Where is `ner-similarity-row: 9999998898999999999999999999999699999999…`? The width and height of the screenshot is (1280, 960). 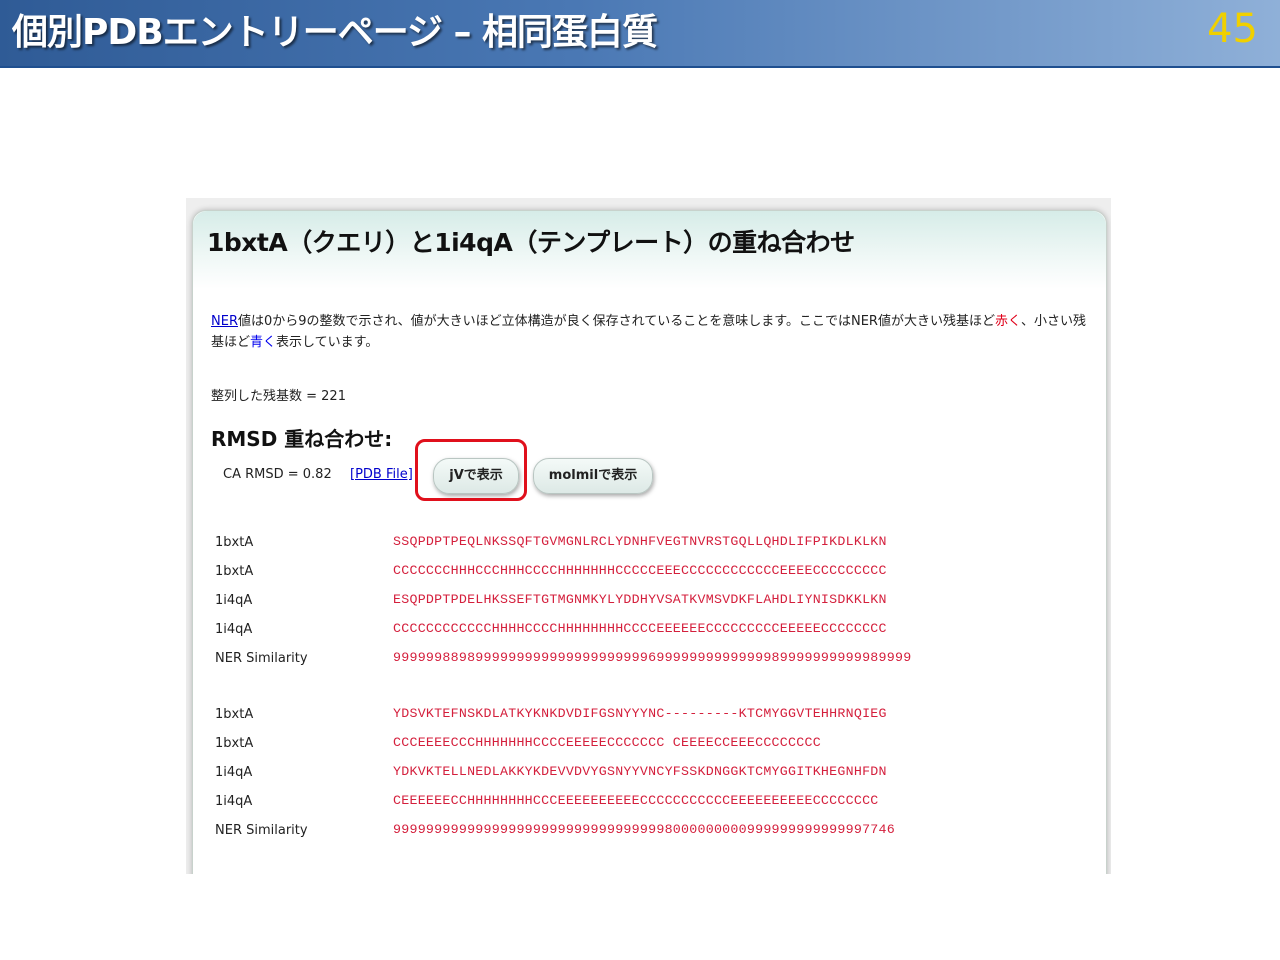 ner-similarity-row: 9999998898999999999999999999999699999999… is located at coordinates (652, 657).